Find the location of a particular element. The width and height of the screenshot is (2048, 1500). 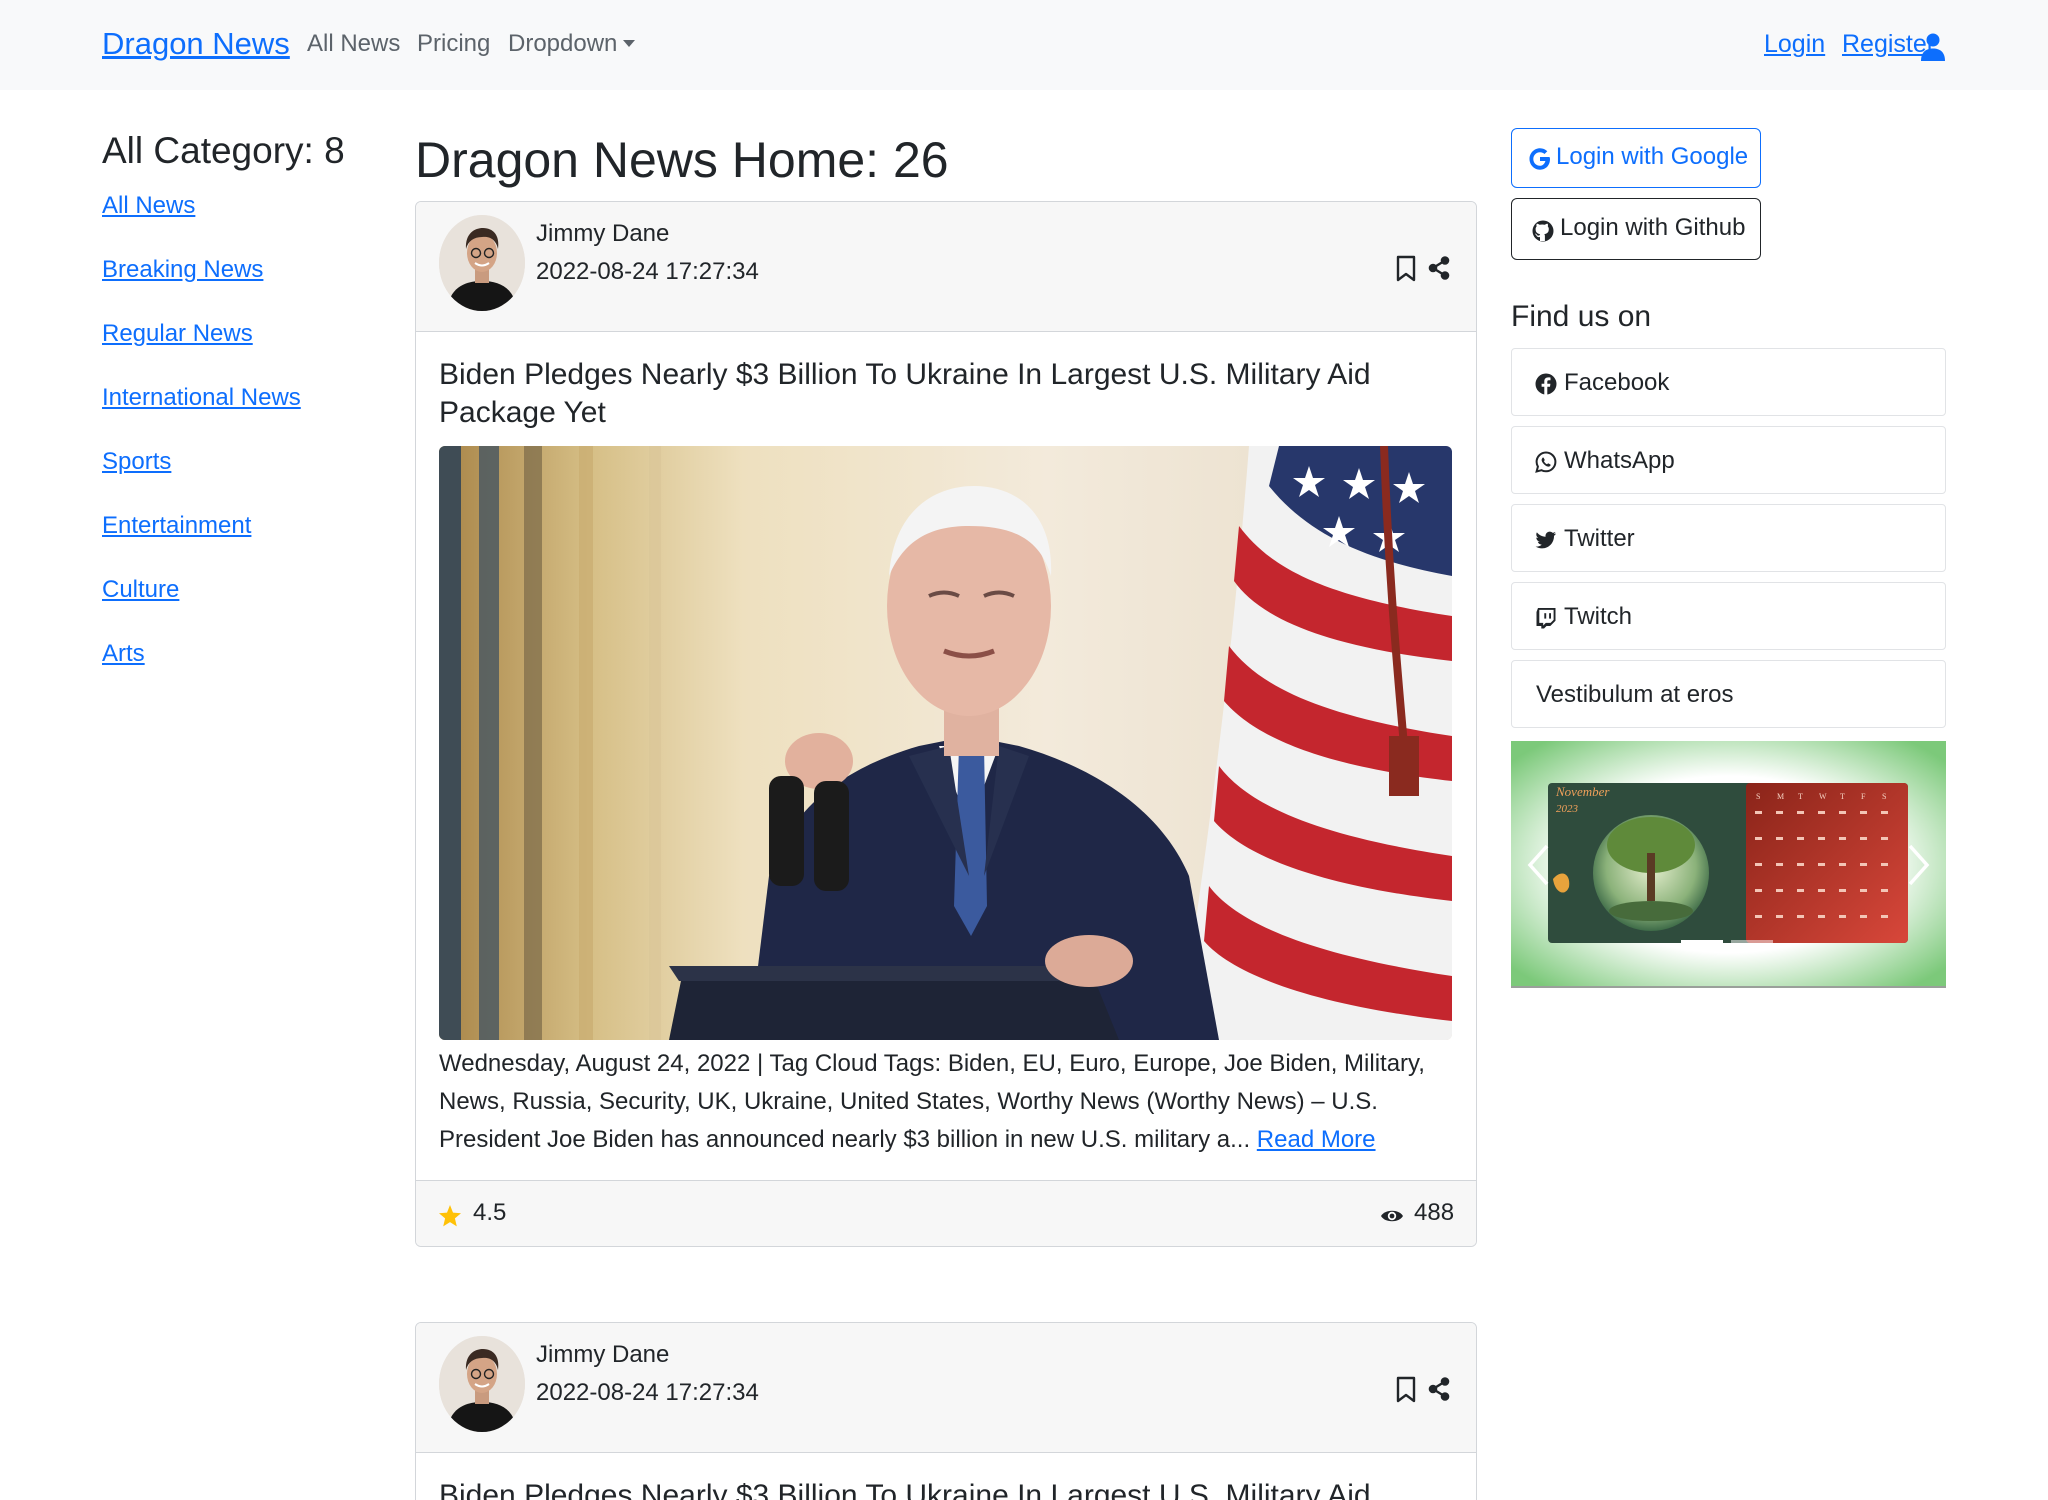

eye-icon is located at coordinates (1392, 1216).